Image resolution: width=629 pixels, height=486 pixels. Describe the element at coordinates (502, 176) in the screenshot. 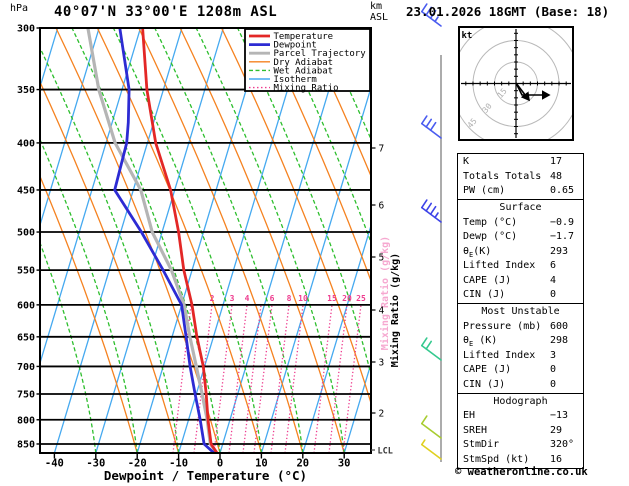

I see `table-row-label: Totals Totals` at that location.